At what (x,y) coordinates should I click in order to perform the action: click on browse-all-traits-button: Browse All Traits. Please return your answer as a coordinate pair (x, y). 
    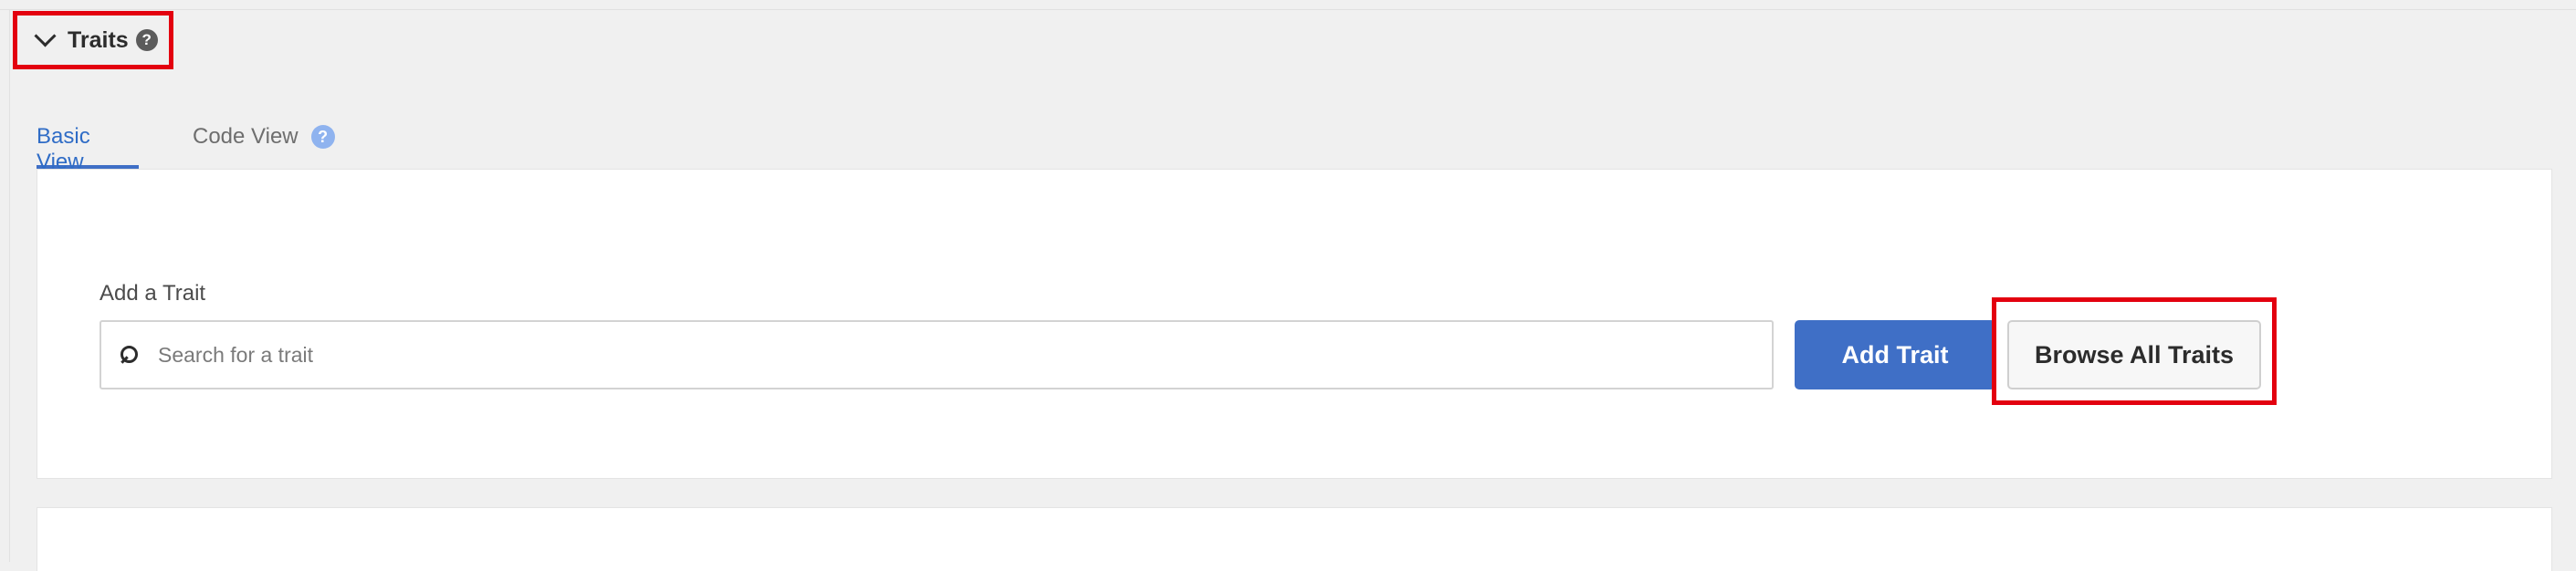
    Looking at the image, I should click on (2134, 355).